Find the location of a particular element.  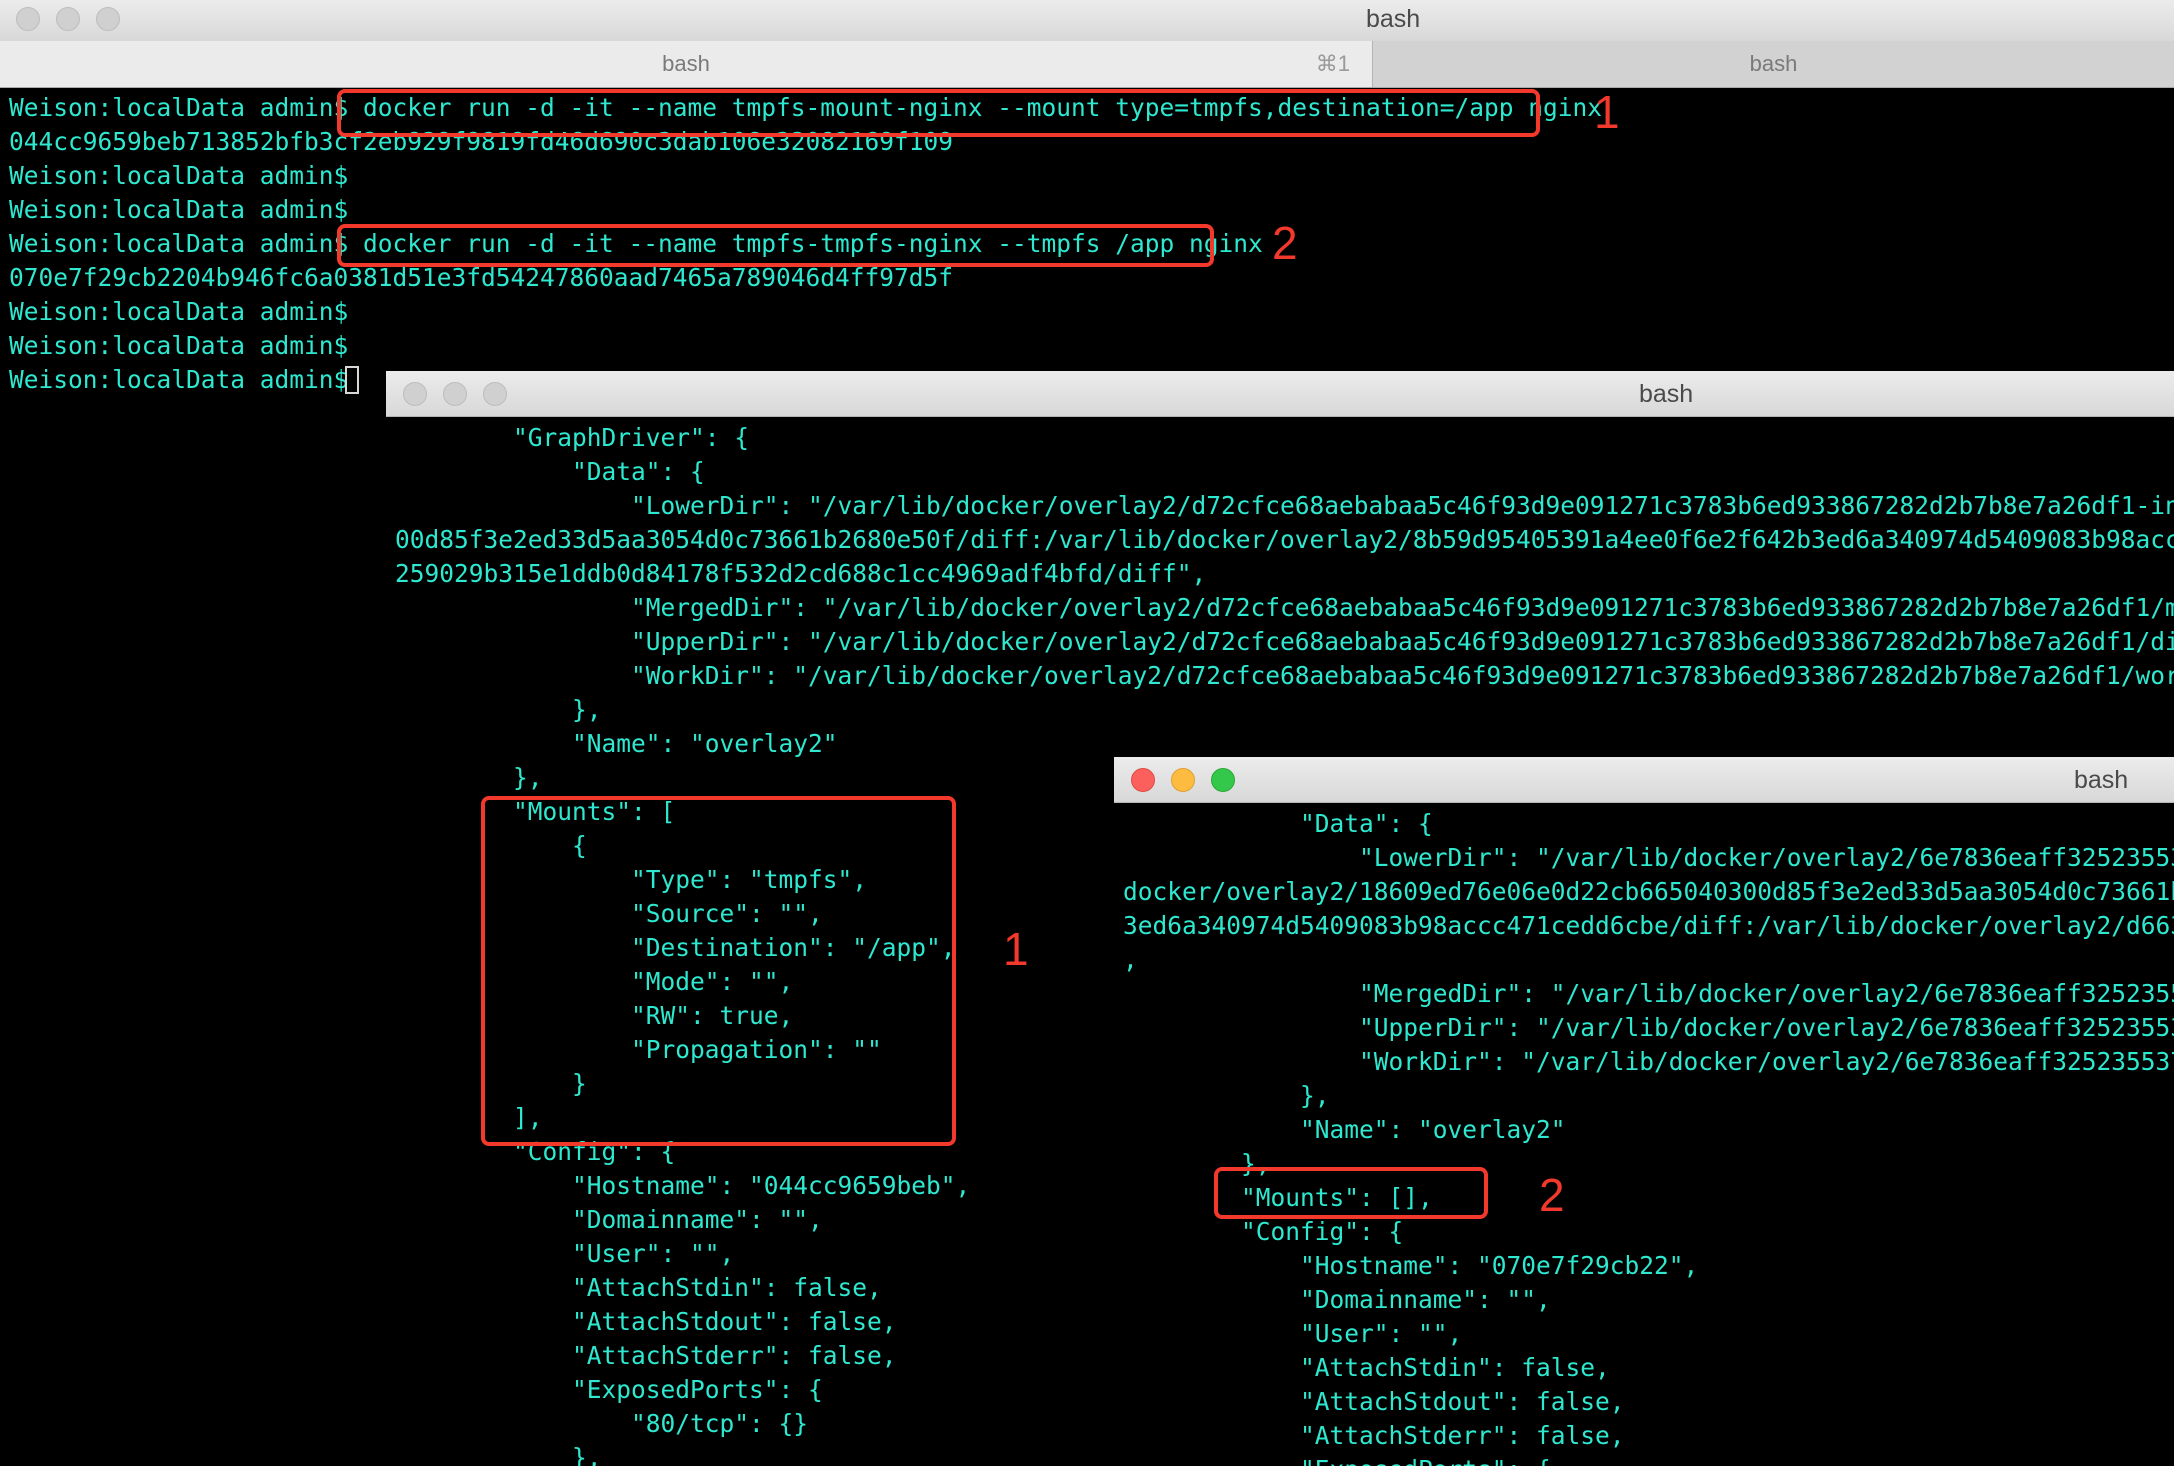

tab-shortcut: ⌘1 is located at coordinates (1332, 63).